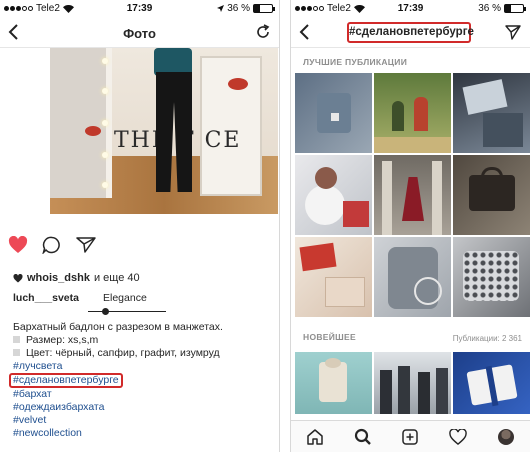 The image size is (530, 452). I want to click on hashtag-link: #бархат, so click(144, 394).